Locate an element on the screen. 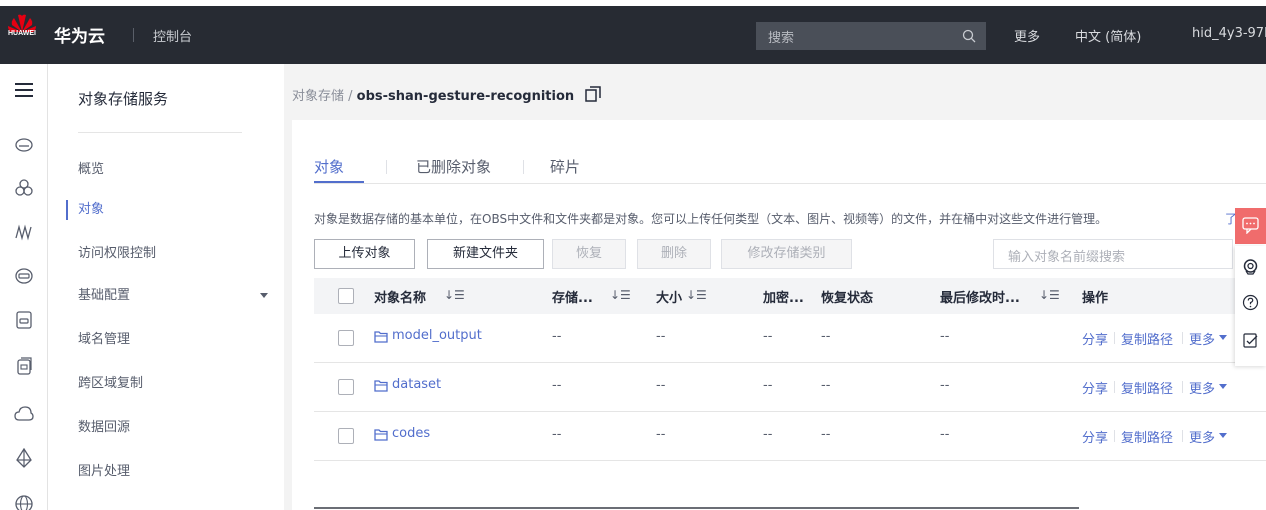 The width and height of the screenshot is (1266, 510). tab-objects: 对象 is located at coordinates (329, 166).